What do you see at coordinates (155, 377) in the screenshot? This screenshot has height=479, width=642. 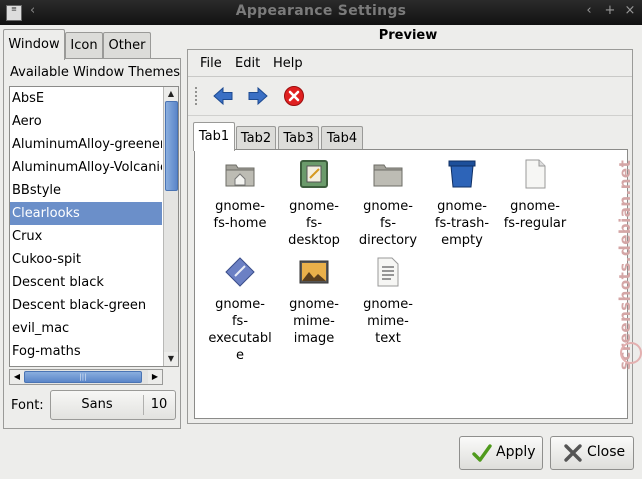 I see `scroll-right-arrow-icon: ▶` at bounding box center [155, 377].